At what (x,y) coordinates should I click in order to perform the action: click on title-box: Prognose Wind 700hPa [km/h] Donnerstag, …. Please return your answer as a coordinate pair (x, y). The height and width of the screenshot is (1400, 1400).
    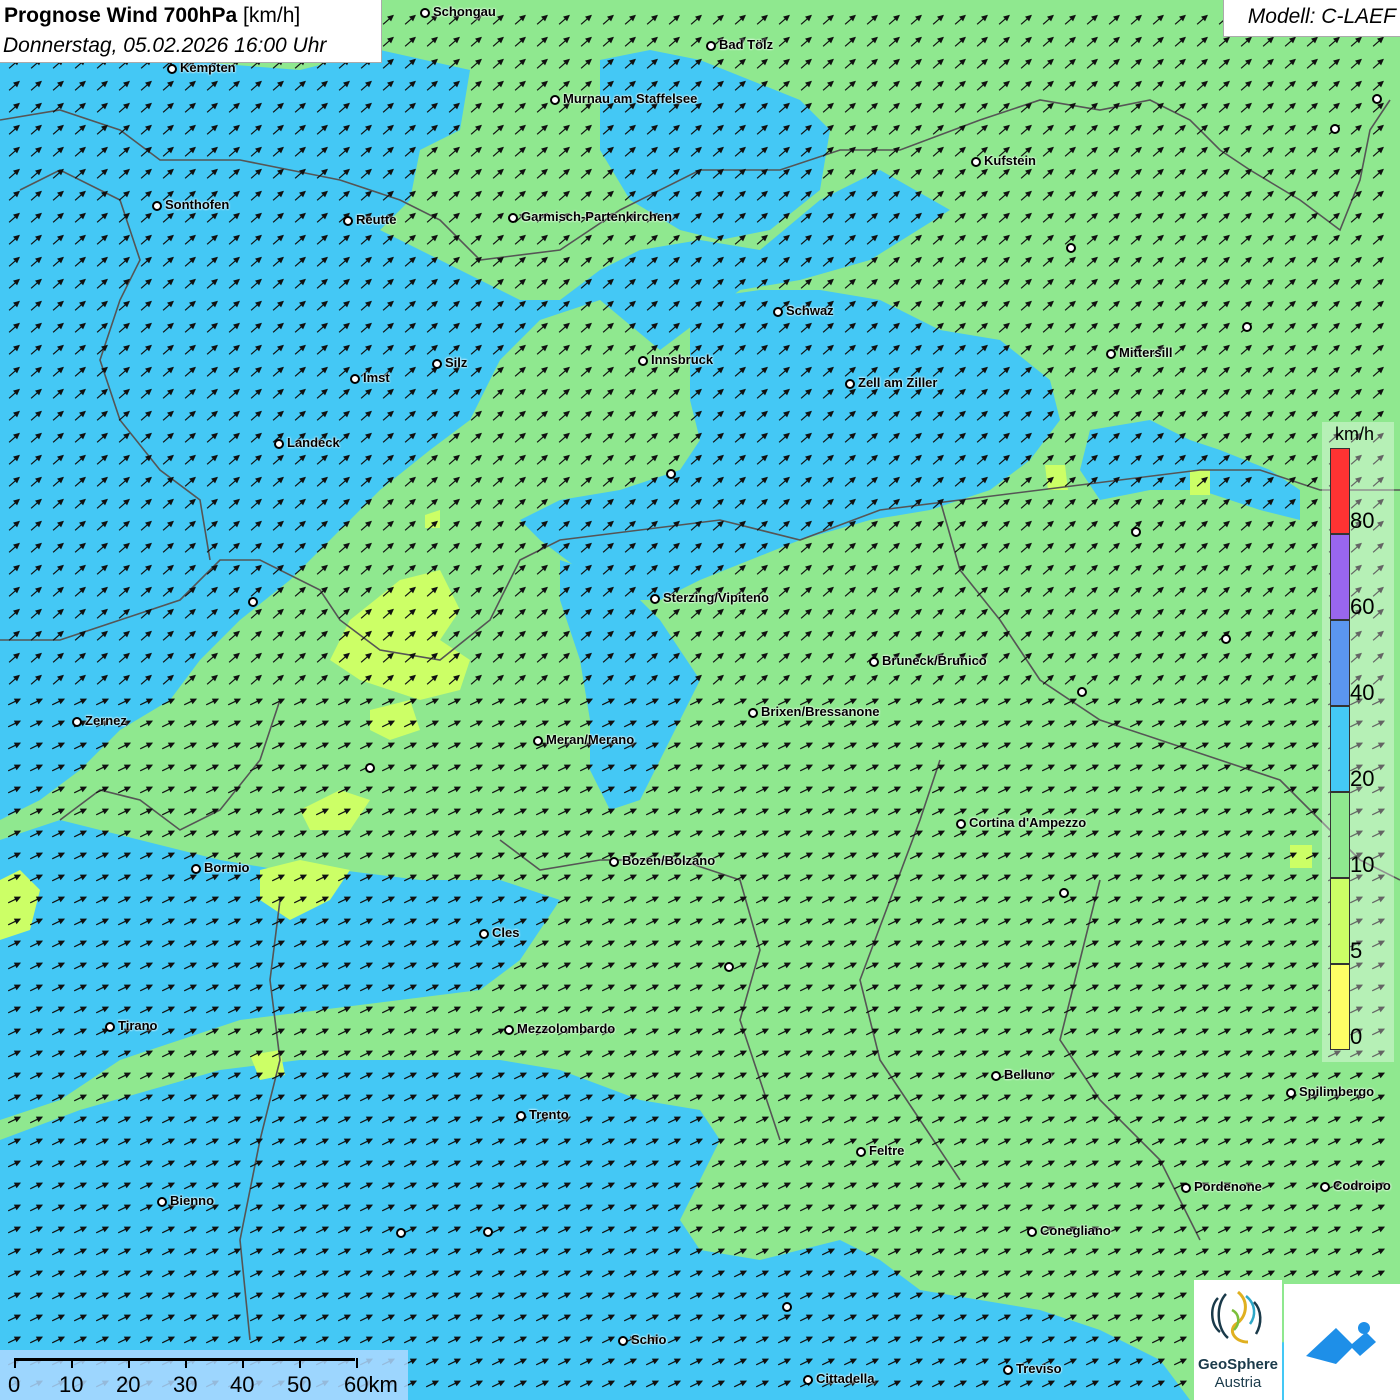
    Looking at the image, I should click on (191, 31).